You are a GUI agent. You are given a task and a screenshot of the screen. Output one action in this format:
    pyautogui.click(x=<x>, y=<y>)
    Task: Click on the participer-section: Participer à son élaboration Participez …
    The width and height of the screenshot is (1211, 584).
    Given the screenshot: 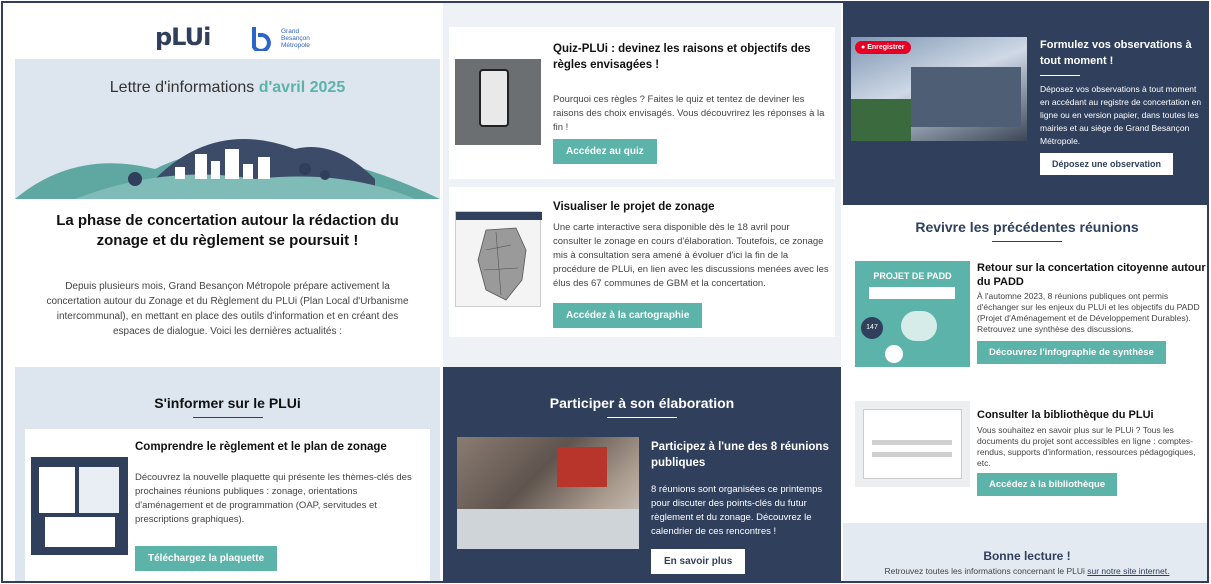 What is the action you would take?
    pyautogui.click(x=642, y=474)
    